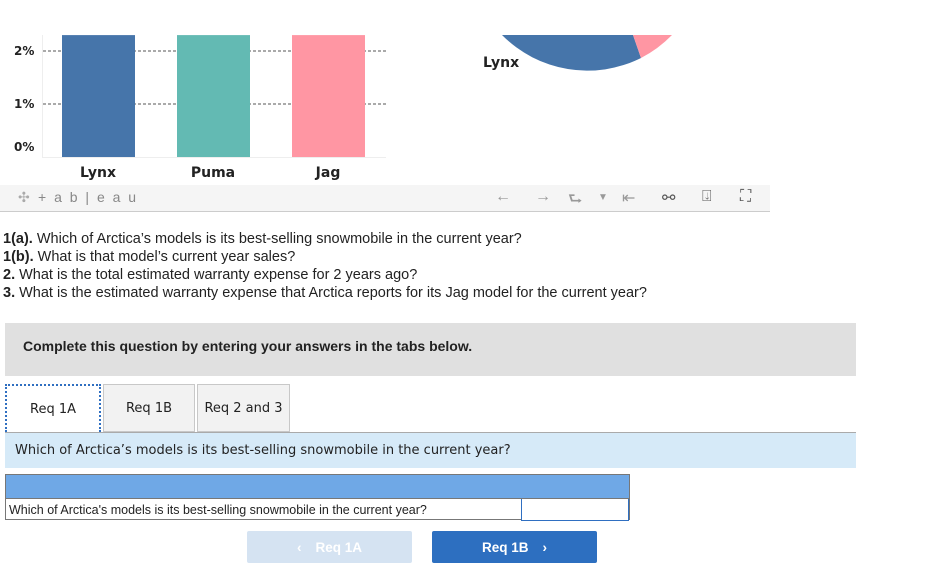 The height and width of the screenshot is (586, 948). What do you see at coordinates (98, 173) in the screenshot?
I see `x-tick-label: Lynx` at bounding box center [98, 173].